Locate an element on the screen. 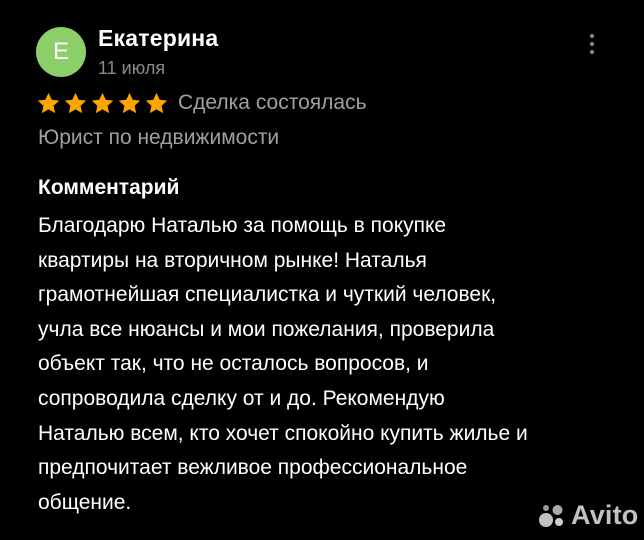  comment-line: Благодарю Наталью за помощь в покупке is located at coordinates (242, 225).